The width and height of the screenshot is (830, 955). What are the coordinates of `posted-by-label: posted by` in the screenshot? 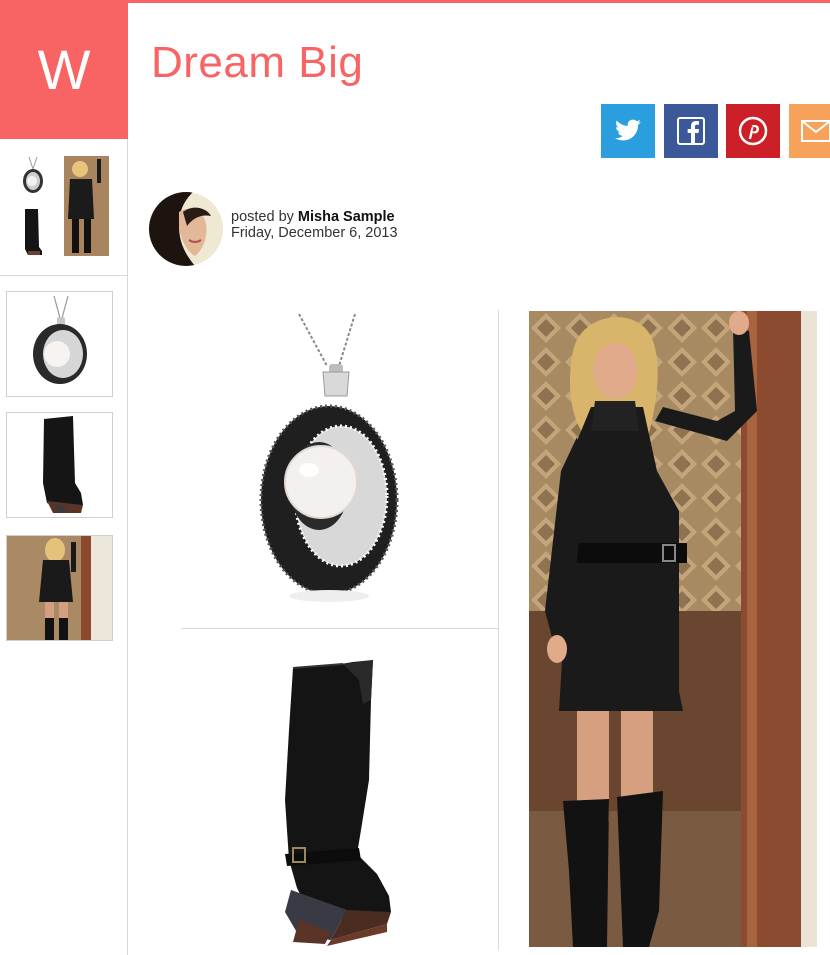 It's located at (262, 217).